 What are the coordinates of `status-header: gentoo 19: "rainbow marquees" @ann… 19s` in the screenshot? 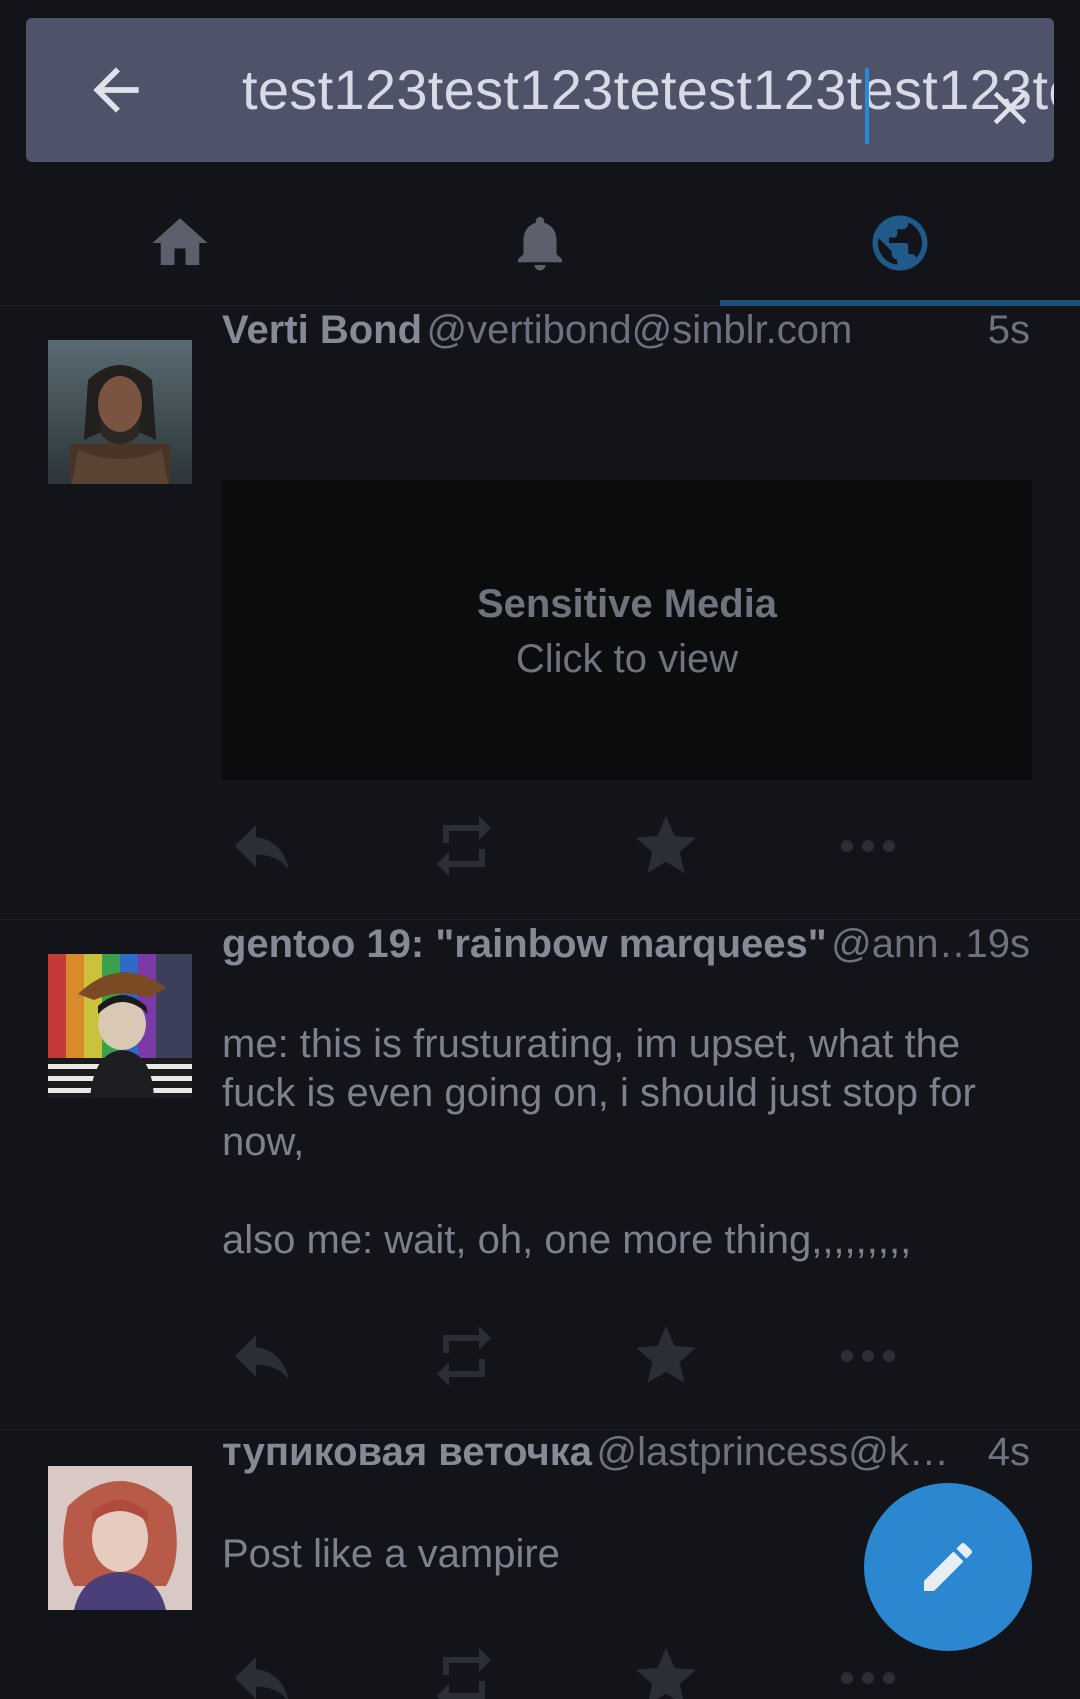 It's located at (626, 952).